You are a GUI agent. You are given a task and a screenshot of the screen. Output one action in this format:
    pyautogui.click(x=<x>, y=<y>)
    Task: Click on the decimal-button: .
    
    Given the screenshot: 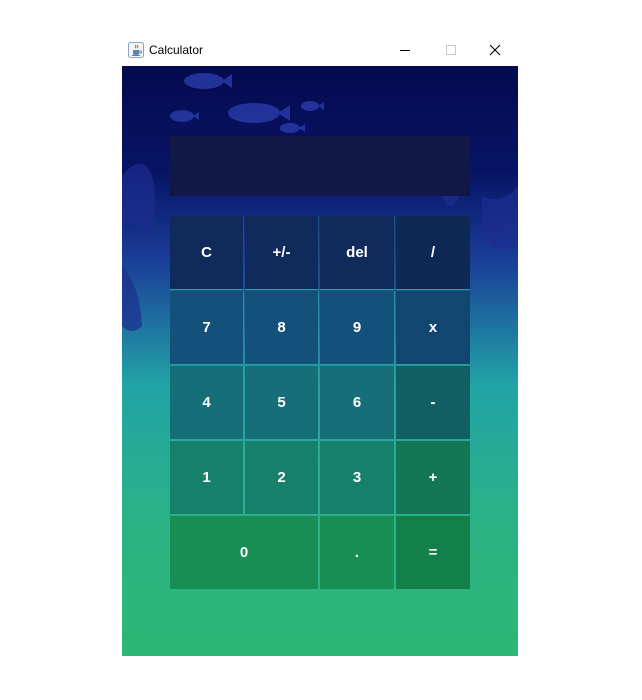 What is the action you would take?
    pyautogui.click(x=357, y=552)
    